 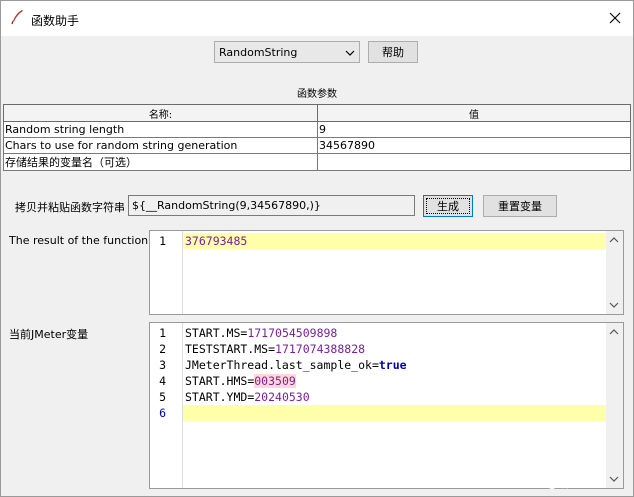 What do you see at coordinates (213, 333) in the screenshot?
I see `var-key: START.MS` at bounding box center [213, 333].